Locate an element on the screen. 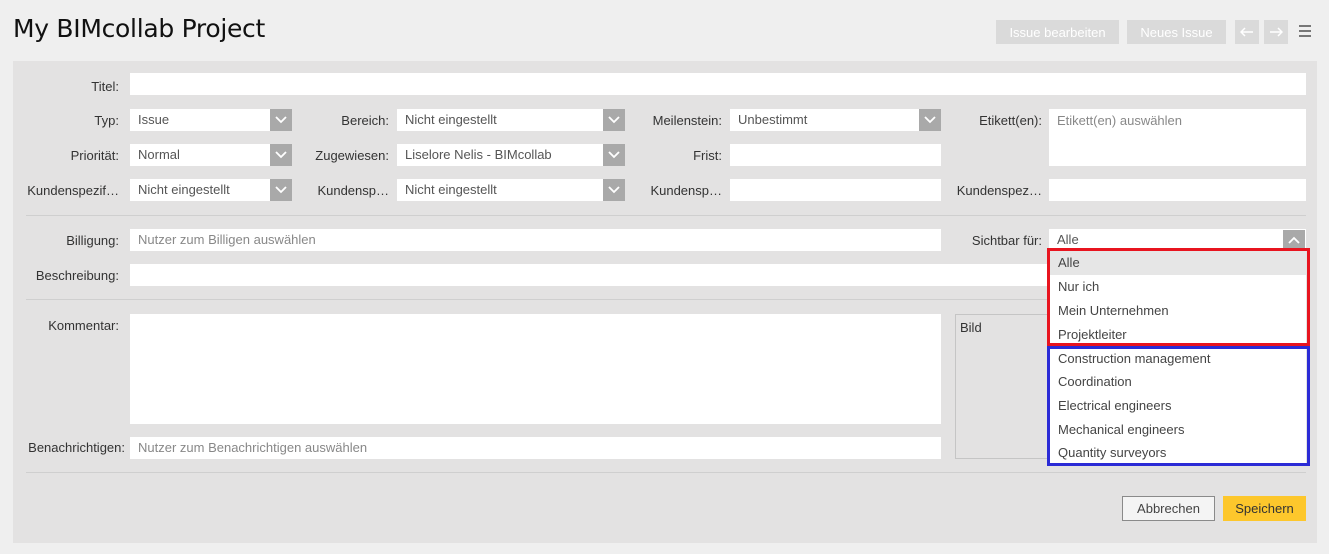 The height and width of the screenshot is (554, 1329). arrow-left-icon is located at coordinates (1246, 32).